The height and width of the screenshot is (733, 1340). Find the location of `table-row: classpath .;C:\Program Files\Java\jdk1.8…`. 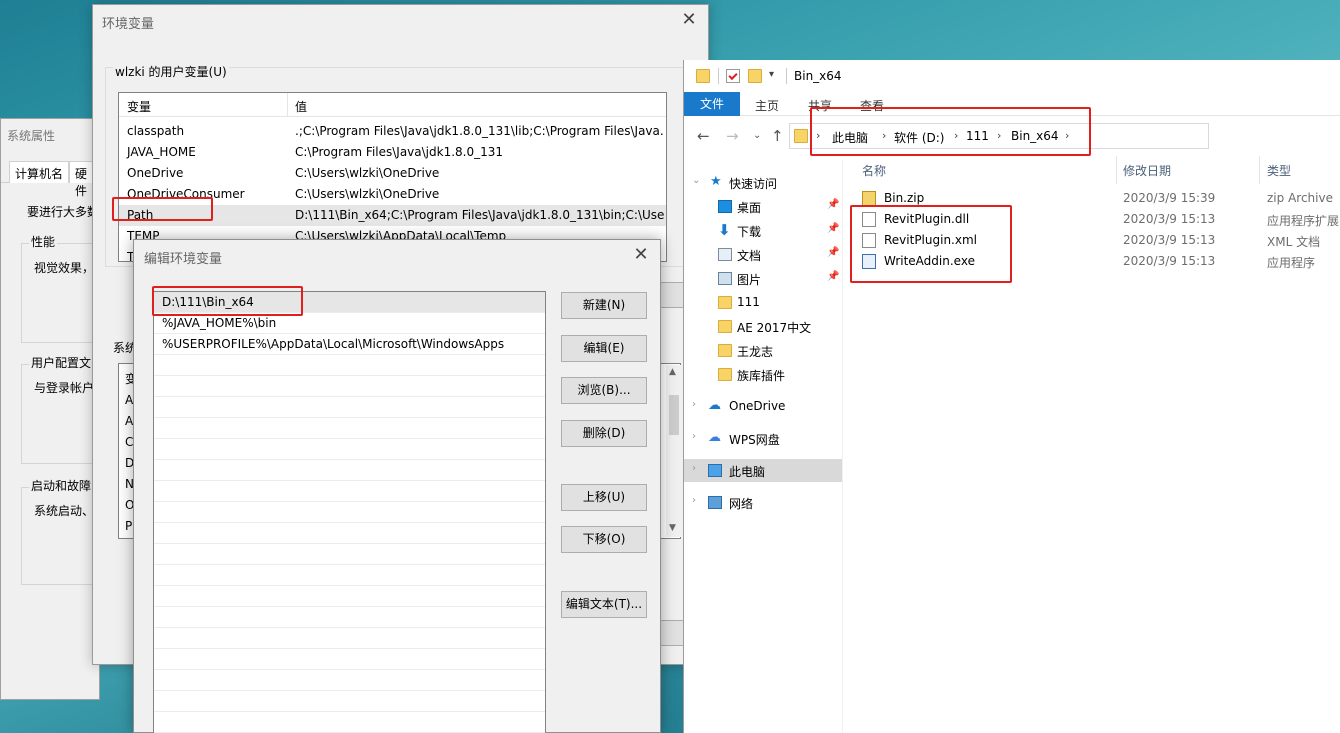

table-row: classpath .;C:\Program Files\Java\jdk1.8… is located at coordinates (392, 131).